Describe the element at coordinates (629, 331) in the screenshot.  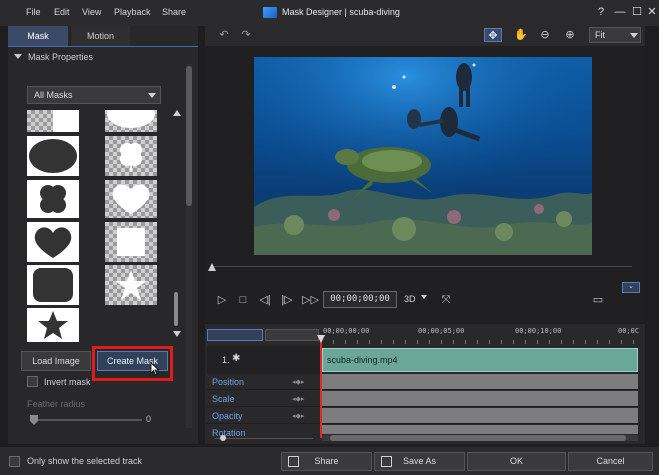
I see `ruler-label: 00;0C` at that location.